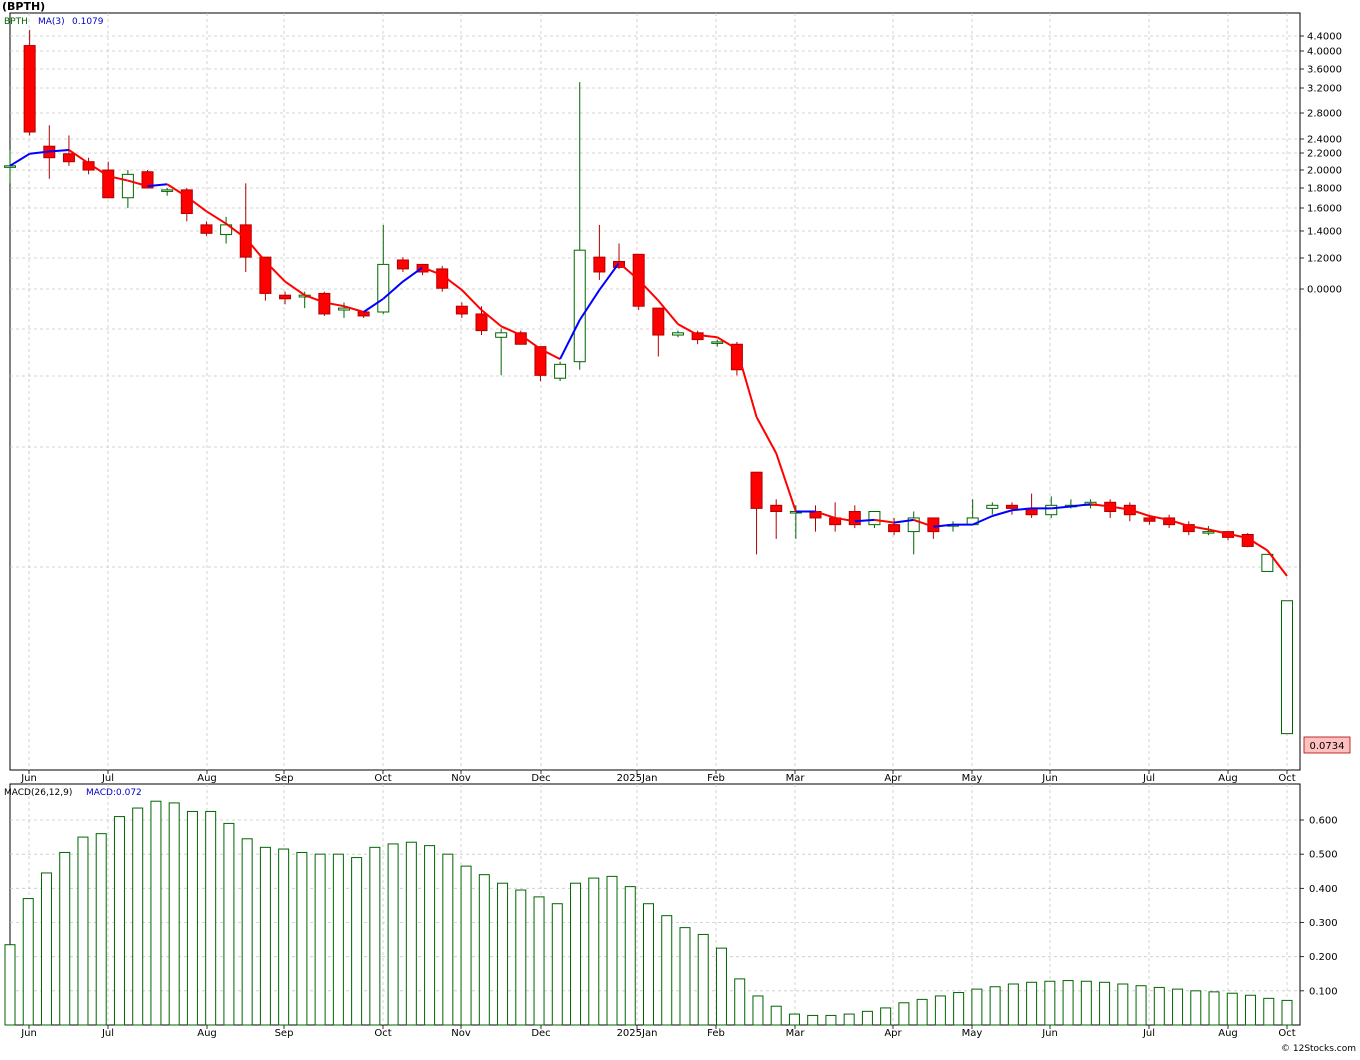 The height and width of the screenshot is (1060, 1360). I want to click on chart-title: (BPTH), so click(23, 6).